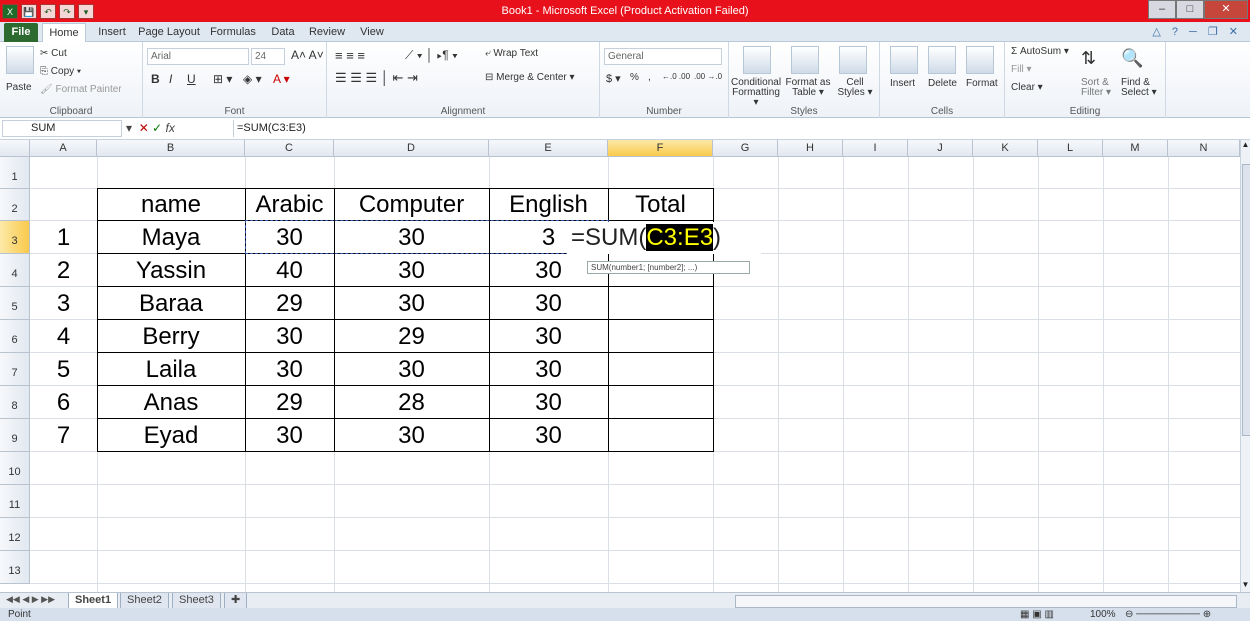 The image size is (1250, 621). I want to click on table-cell: Laila, so click(171, 370).